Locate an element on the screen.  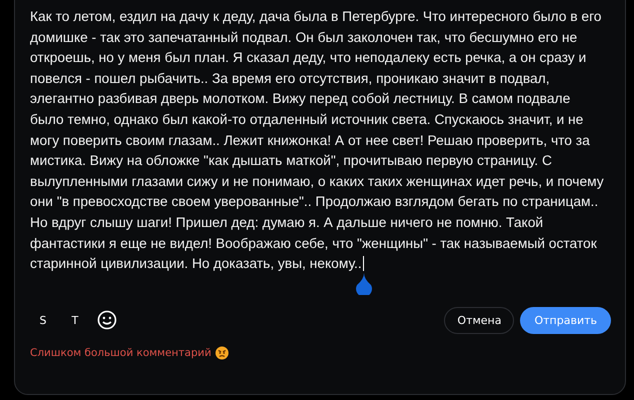
cursor-handle-icon is located at coordinates (363, 284).